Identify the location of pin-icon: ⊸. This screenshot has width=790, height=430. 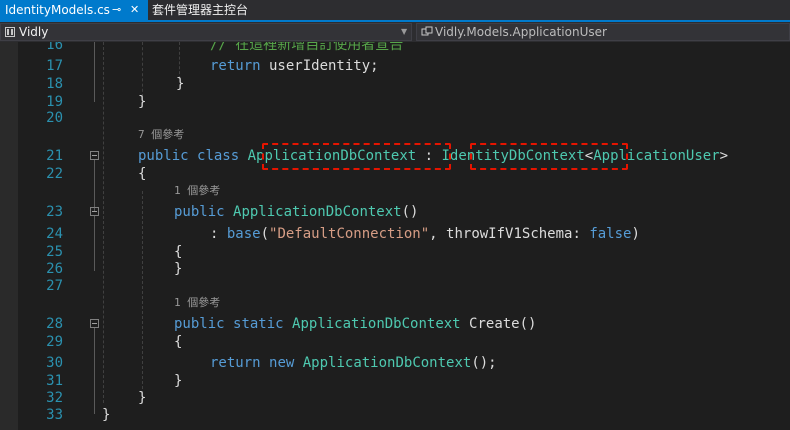
(116, 10).